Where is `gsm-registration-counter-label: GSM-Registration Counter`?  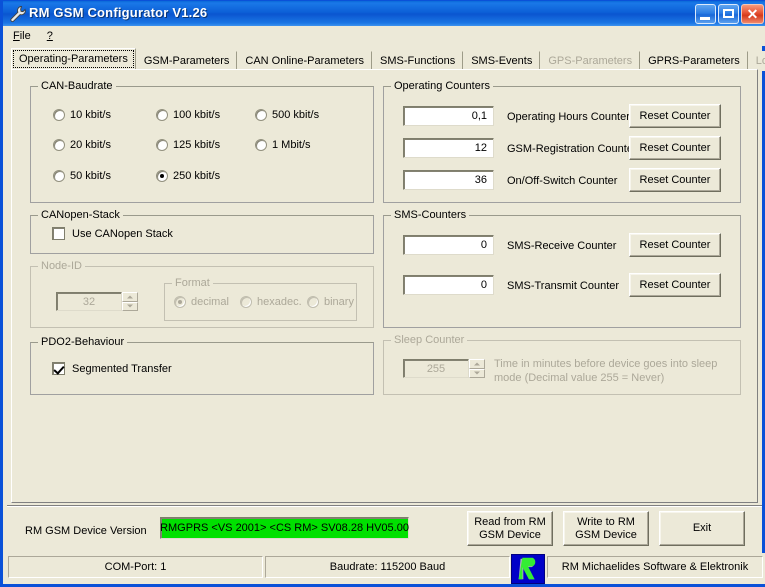
gsm-registration-counter-label: GSM-Registration Counter is located at coordinates (572, 149).